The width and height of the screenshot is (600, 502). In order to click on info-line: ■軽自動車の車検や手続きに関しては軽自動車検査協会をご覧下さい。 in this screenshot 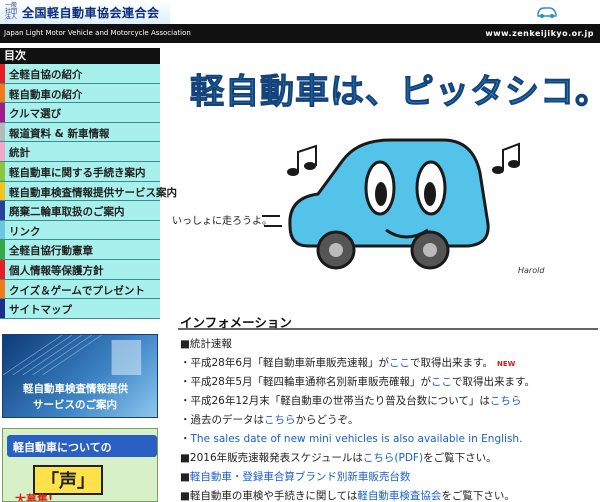, I will do `click(347, 495)`.